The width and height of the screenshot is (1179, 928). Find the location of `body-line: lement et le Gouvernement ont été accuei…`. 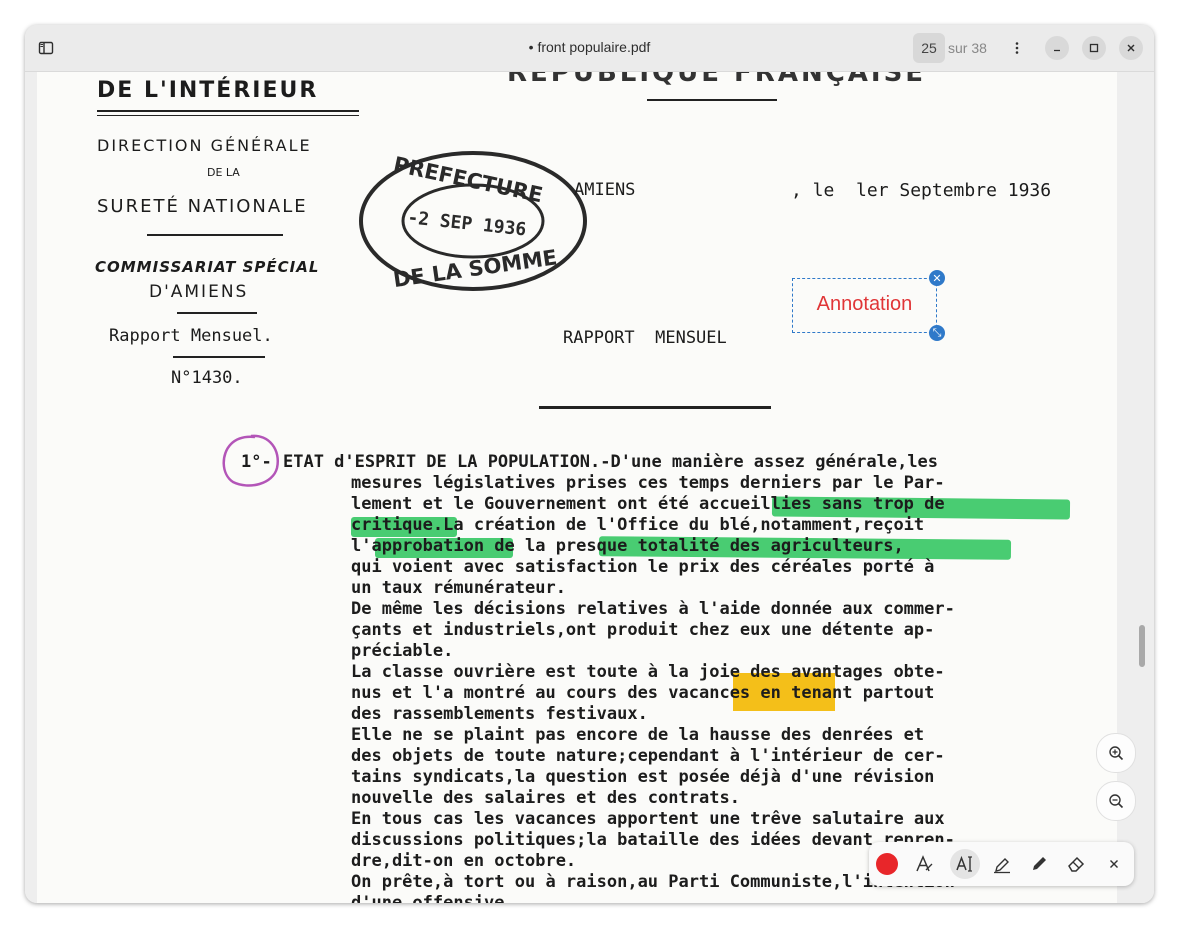

body-line: lement et le Gouvernement ont été accuei… is located at coordinates (648, 504).